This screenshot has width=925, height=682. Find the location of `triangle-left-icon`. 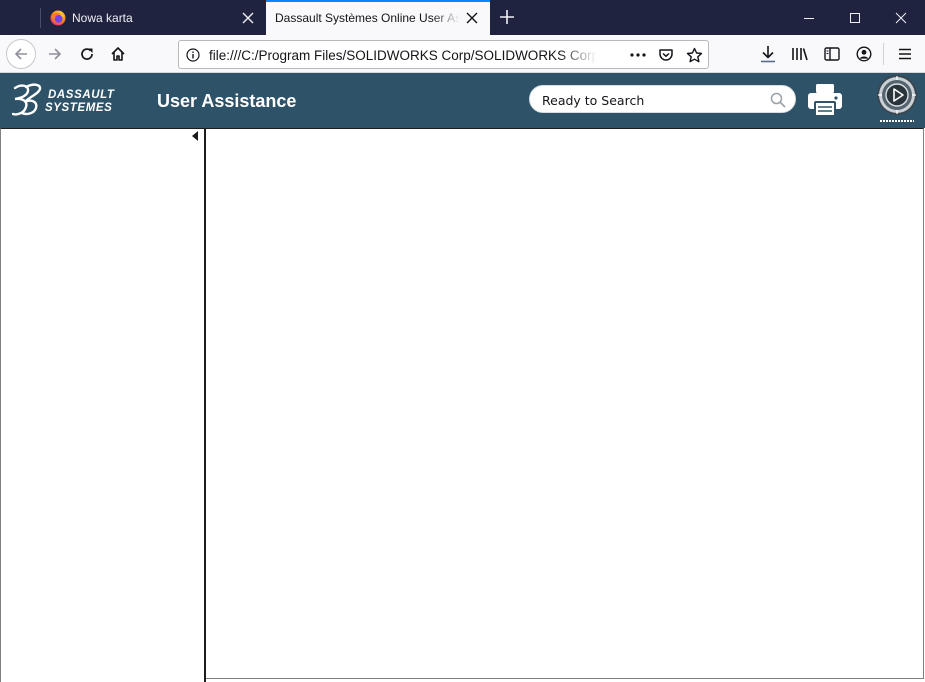

triangle-left-icon is located at coordinates (195, 136).